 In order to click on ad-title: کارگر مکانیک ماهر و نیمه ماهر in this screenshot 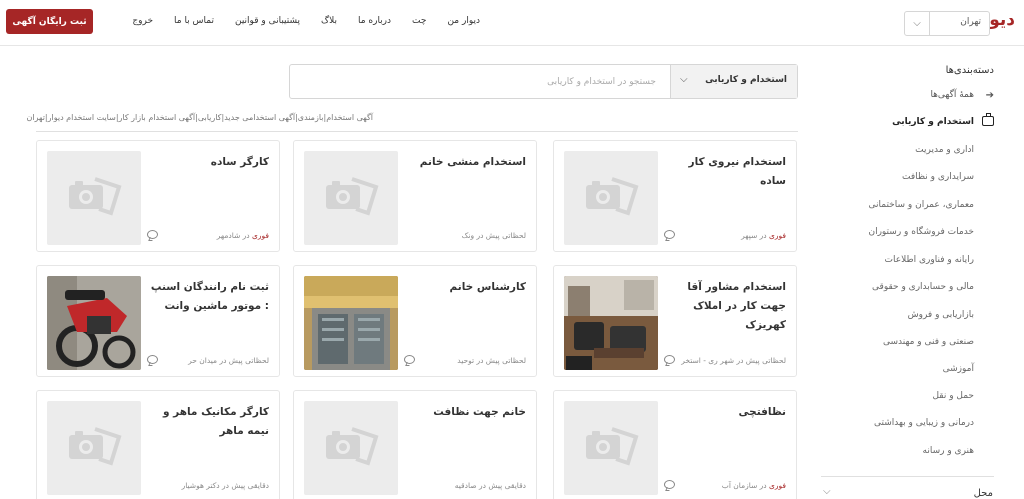, I will do `click(206, 422)`.